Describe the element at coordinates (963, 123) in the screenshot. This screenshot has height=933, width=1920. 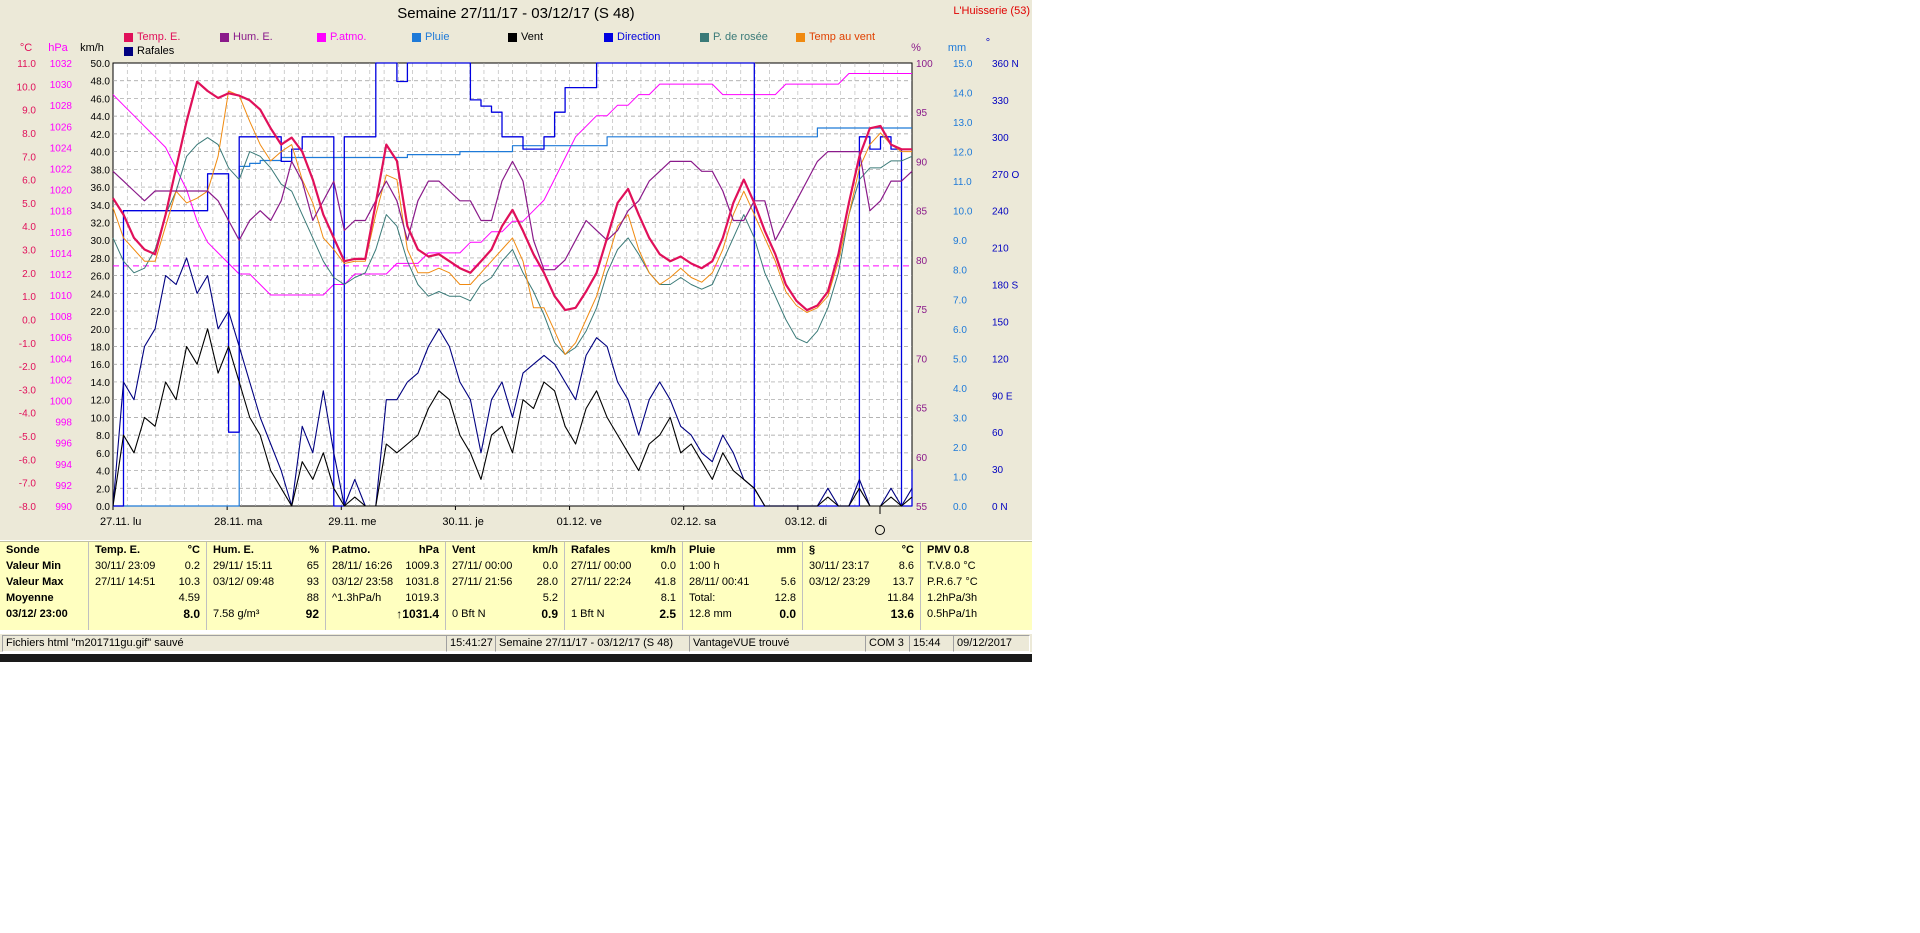
I see `axis-tick-rain: 13.0` at that location.